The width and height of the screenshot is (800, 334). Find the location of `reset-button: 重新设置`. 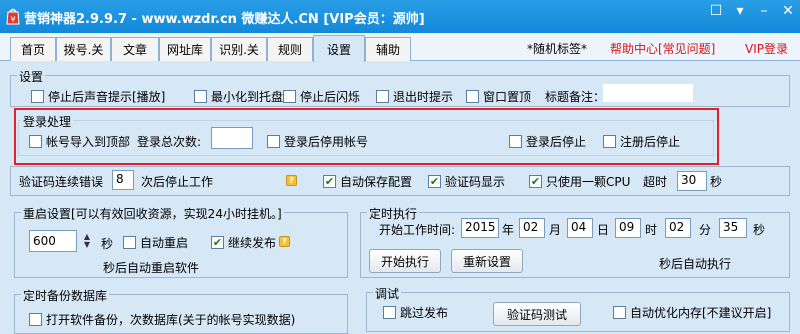

reset-button: 重新设置 is located at coordinates (487, 261).